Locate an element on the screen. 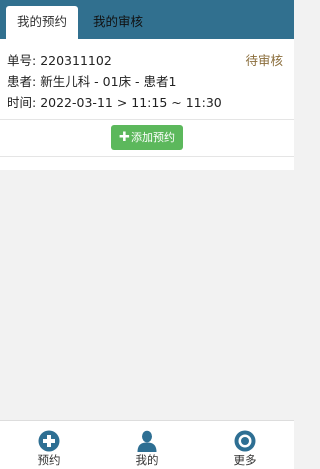  divider is located at coordinates (147, 156).